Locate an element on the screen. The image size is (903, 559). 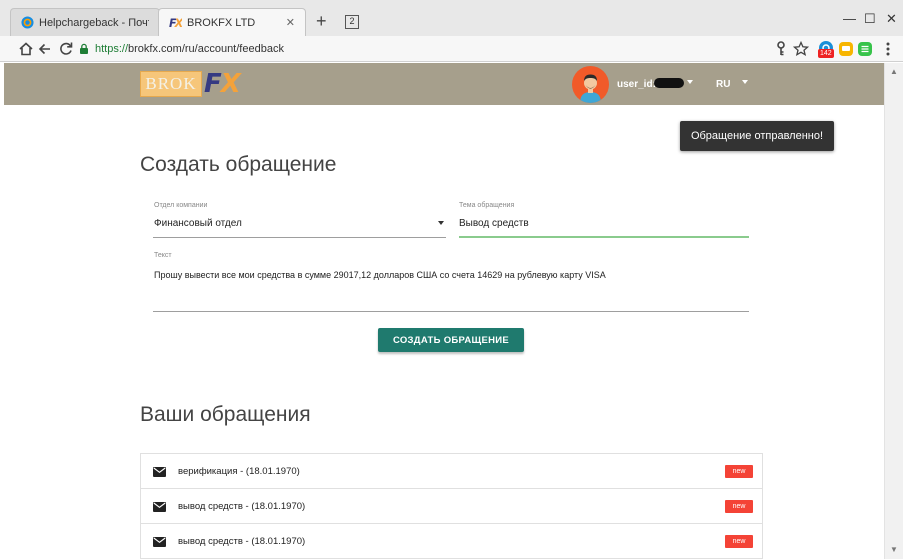
requests-title: Ваши обращения is located at coordinates (225, 414).